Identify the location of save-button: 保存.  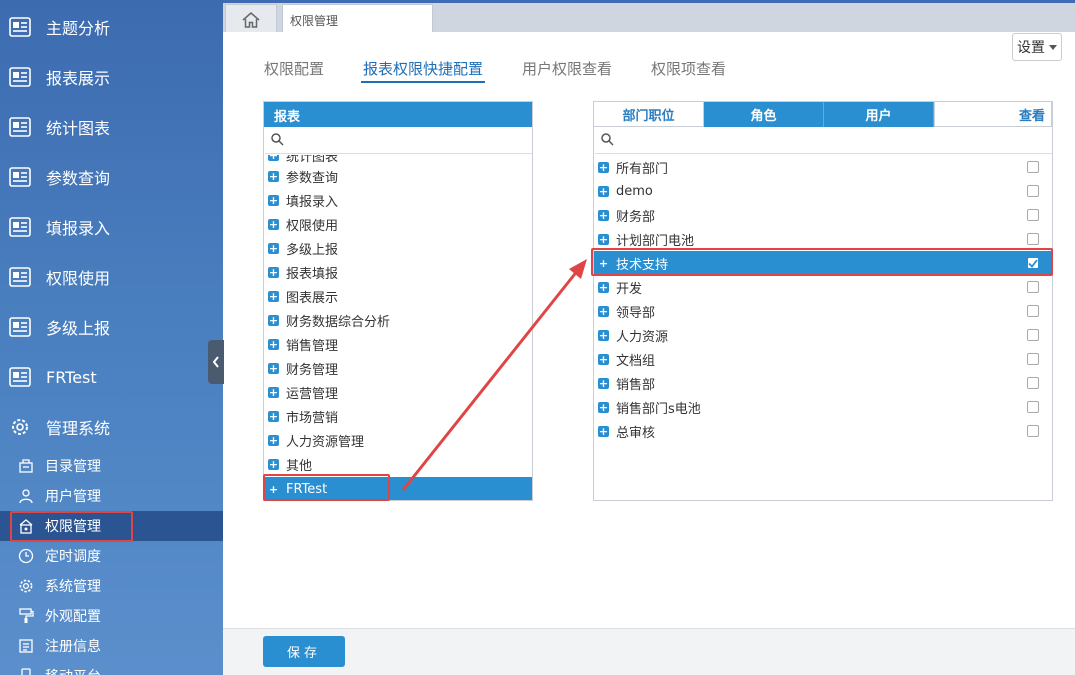
(304, 651).